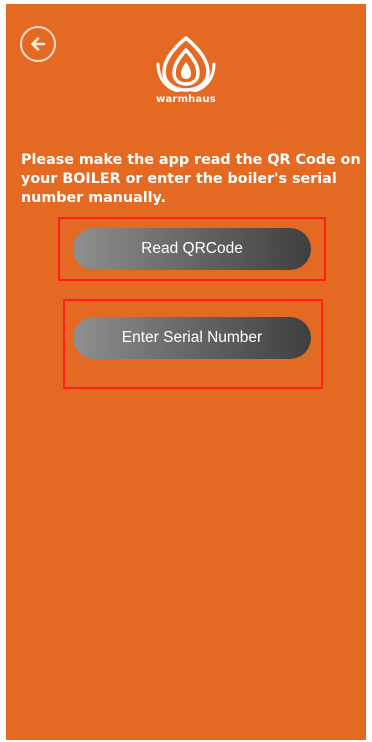 Image resolution: width=372 pixels, height=742 pixels. I want to click on brand-logo: warmhaus, so click(186, 77).